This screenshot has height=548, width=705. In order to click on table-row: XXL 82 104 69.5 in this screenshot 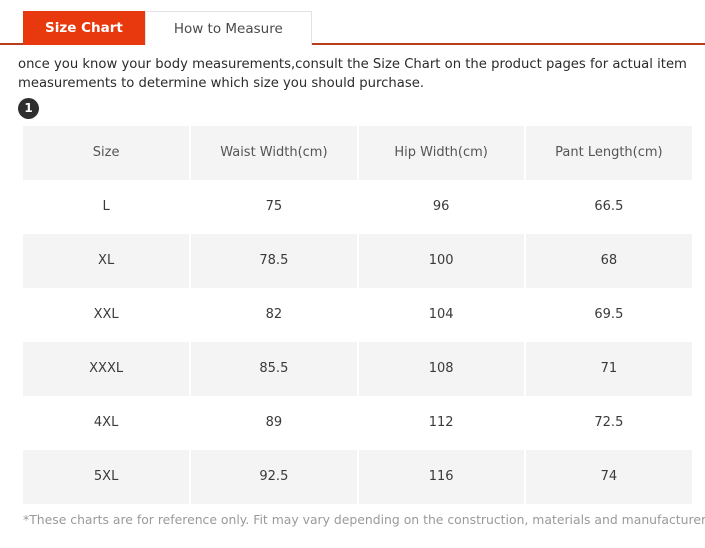, I will do `click(357, 314)`.